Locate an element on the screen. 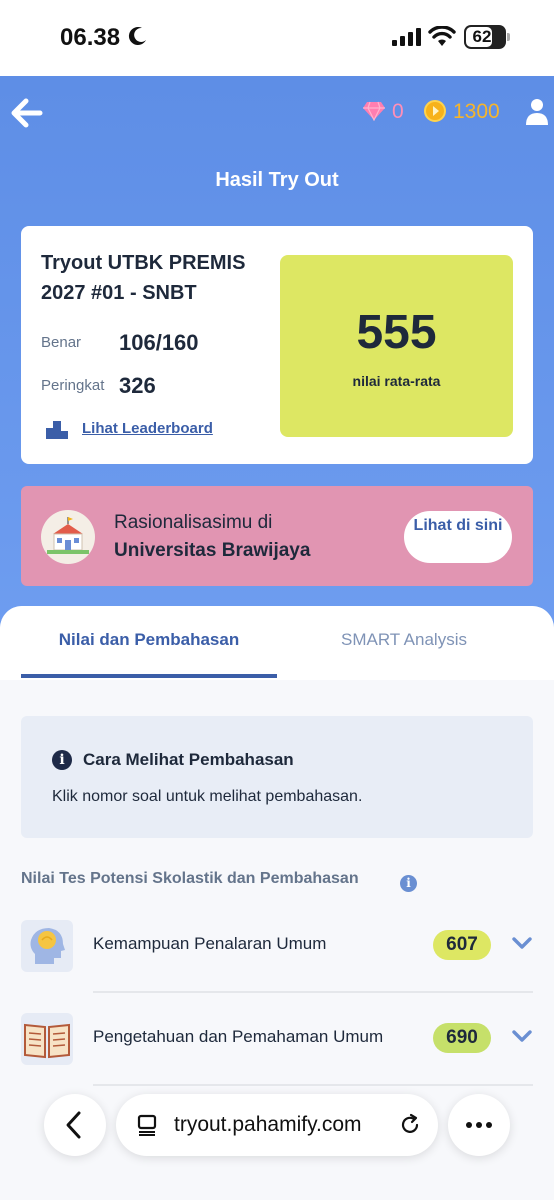 The height and width of the screenshot is (1200, 554). battery-level: 62 is located at coordinates (482, 36).